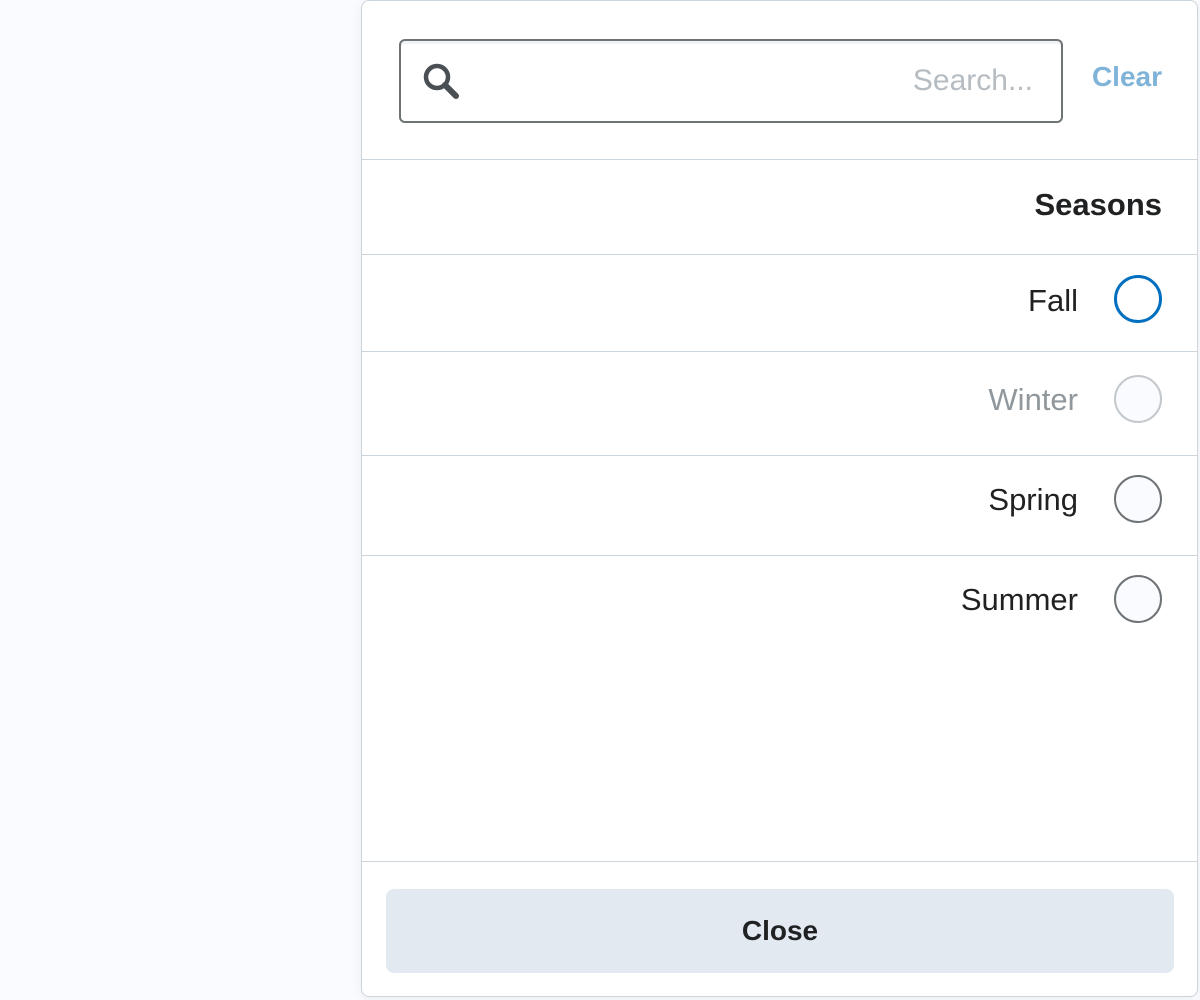 The image size is (1200, 1000). Describe the element at coordinates (1033, 399) in the screenshot. I see `option-label-winter: Winter` at that location.